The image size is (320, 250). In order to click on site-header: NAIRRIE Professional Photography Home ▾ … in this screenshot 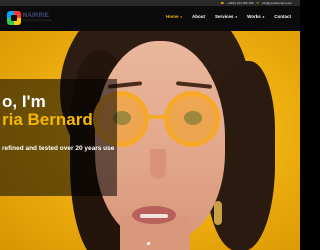, I will do `click(150, 18)`.